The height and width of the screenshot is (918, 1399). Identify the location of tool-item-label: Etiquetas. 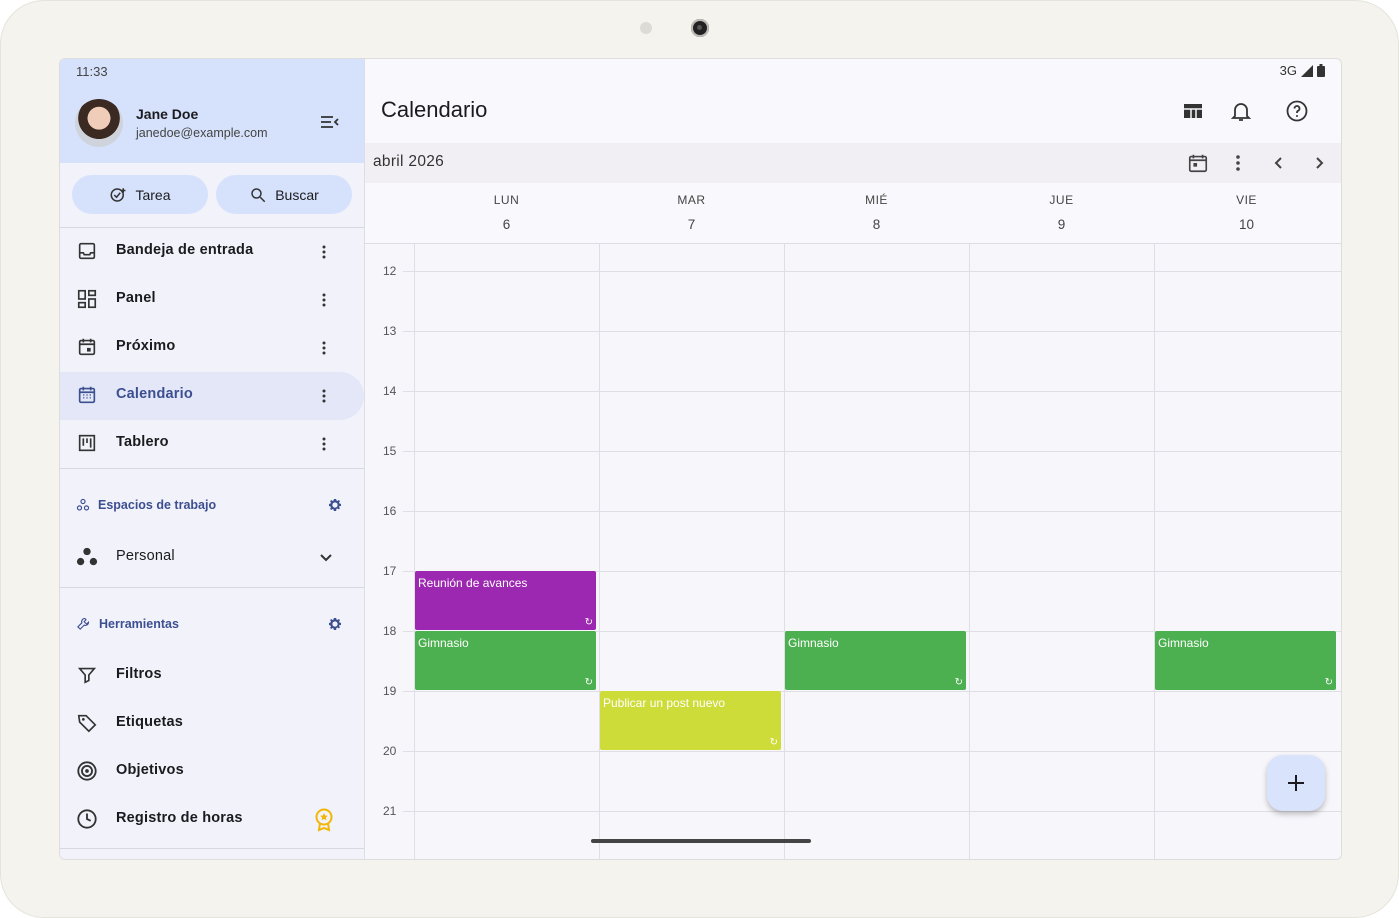
(150, 722).